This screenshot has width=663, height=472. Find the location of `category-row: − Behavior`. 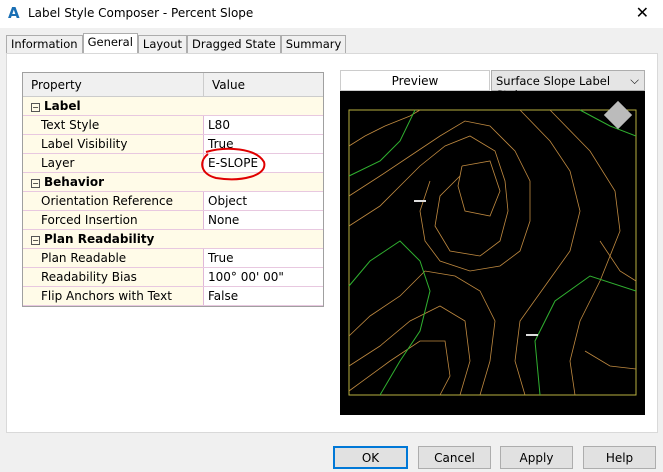

category-row: − Behavior is located at coordinates (173, 182).